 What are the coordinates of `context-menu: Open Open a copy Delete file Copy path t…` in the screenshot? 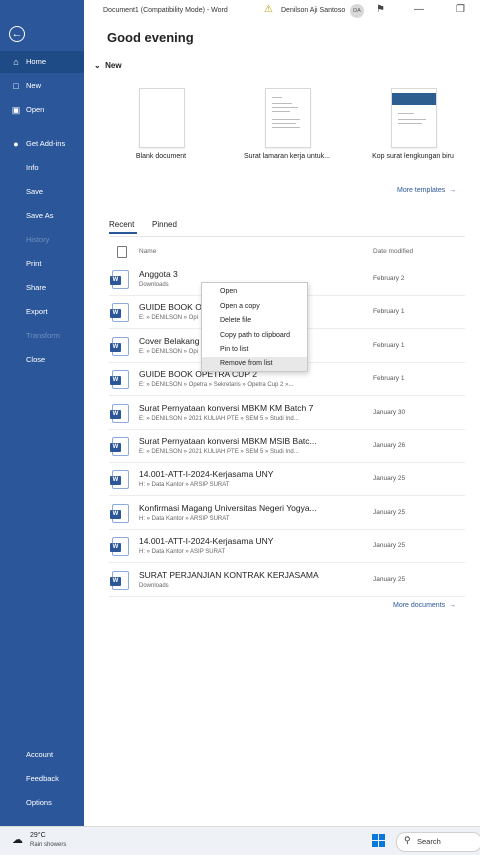 It's located at (254, 327).